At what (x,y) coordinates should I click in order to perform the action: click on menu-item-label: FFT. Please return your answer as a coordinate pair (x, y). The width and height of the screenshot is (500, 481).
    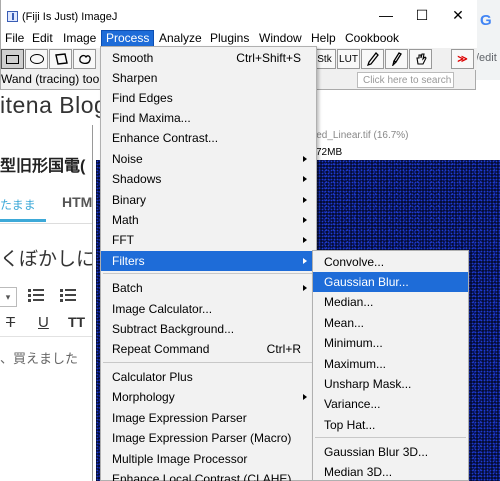
    Looking at the image, I should click on (123, 240).